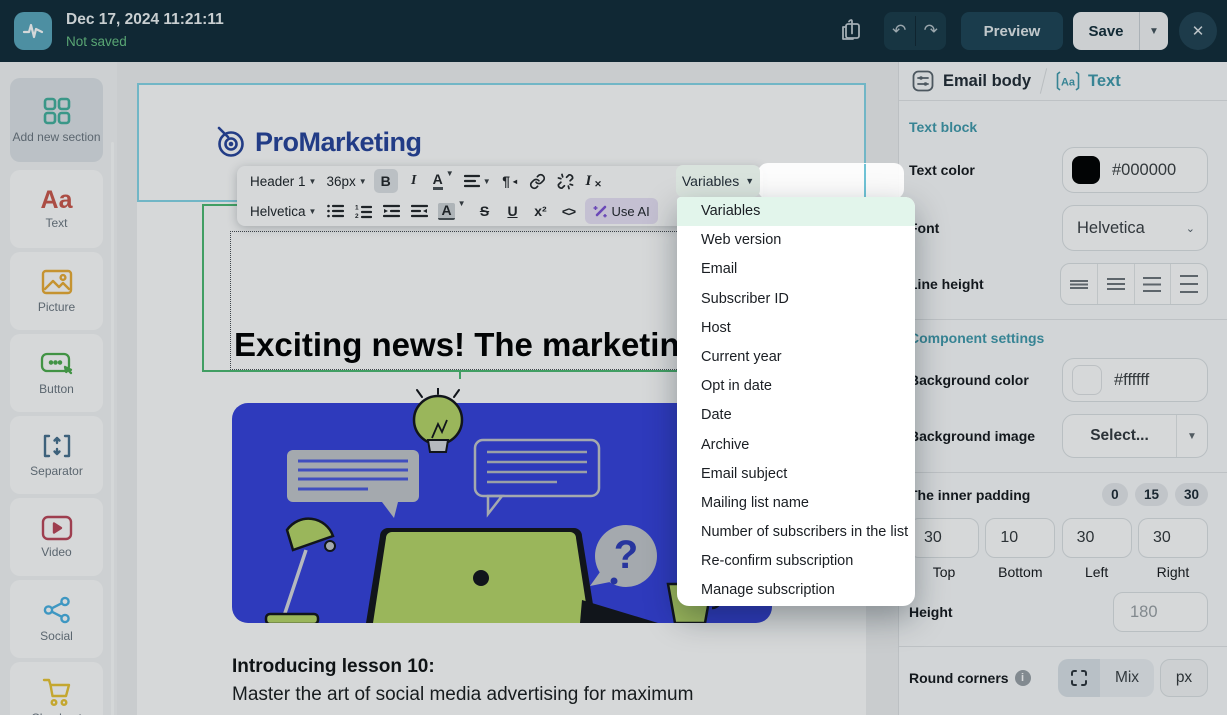 The width and height of the screenshot is (1227, 715). I want to click on menu-item-date: Date, so click(796, 415).